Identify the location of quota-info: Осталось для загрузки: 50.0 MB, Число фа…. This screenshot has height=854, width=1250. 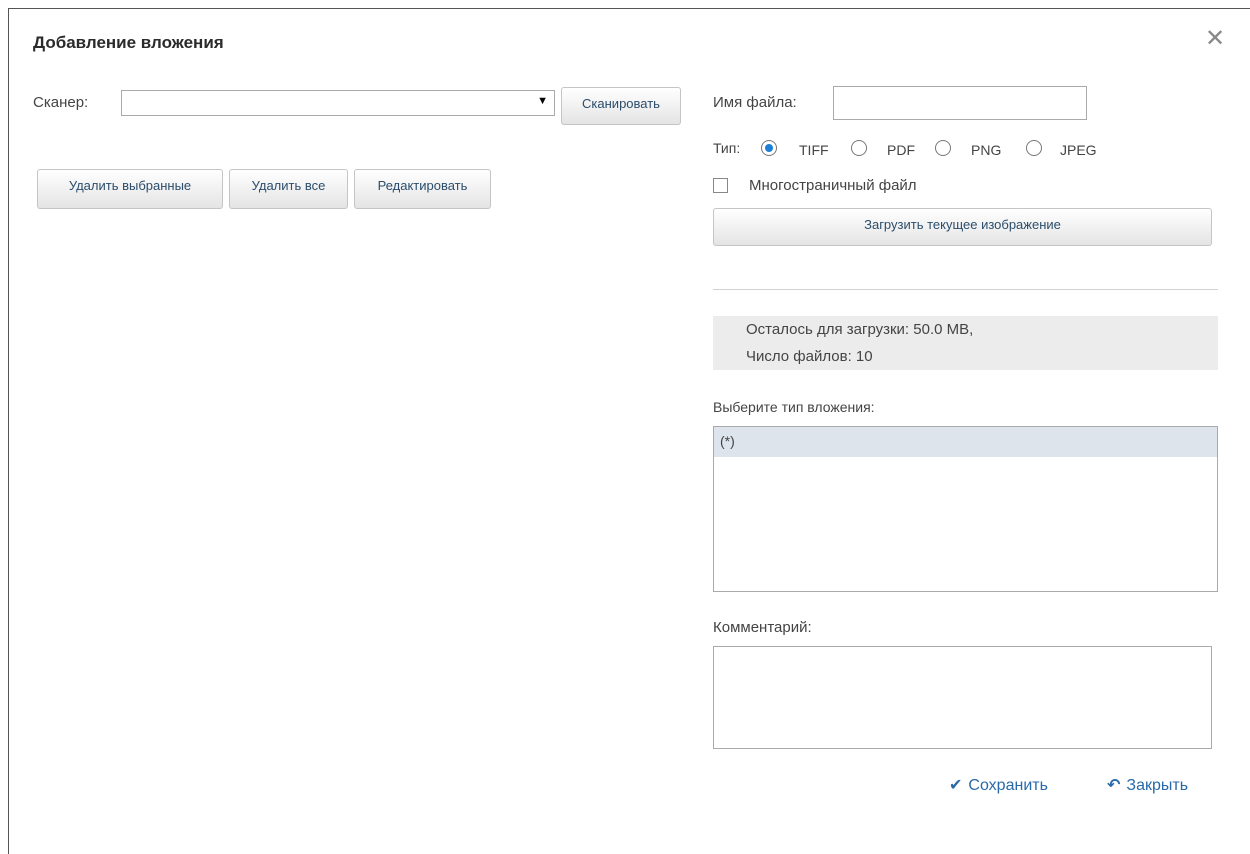
(965, 343).